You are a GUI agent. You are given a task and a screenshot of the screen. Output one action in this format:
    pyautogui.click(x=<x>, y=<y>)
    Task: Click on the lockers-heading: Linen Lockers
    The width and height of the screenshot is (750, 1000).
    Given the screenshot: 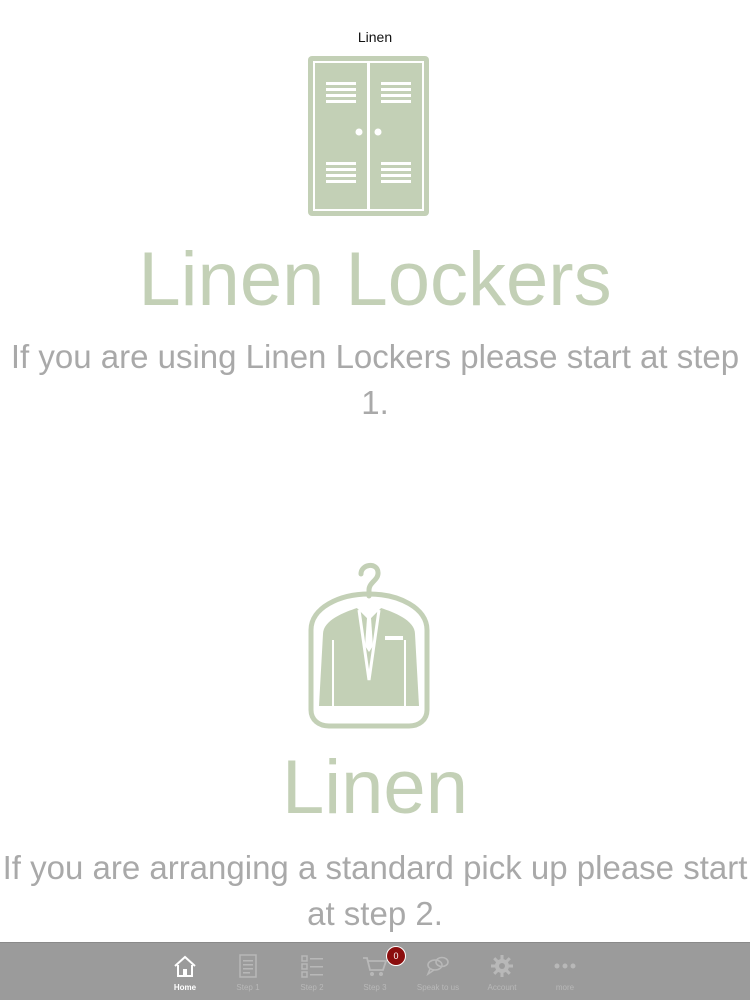 What is the action you would take?
    pyautogui.click(x=375, y=280)
    